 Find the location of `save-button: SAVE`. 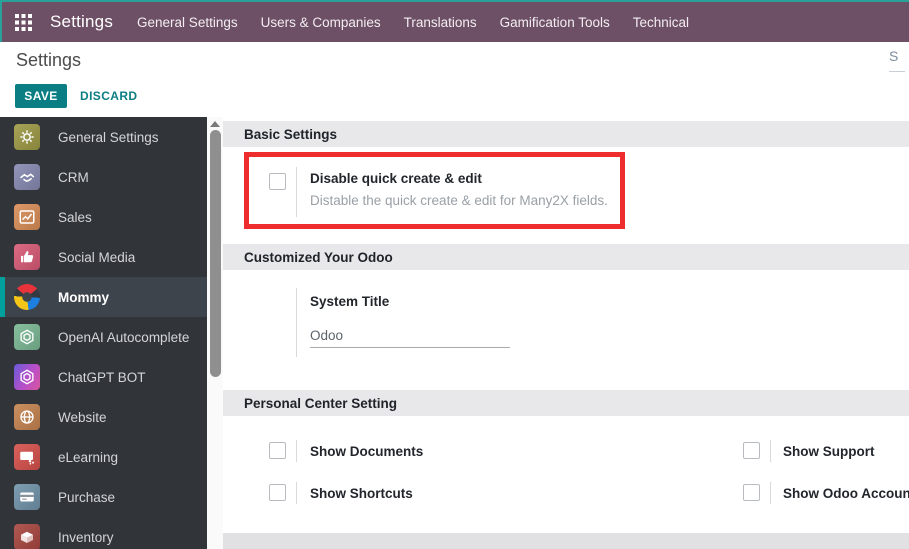

save-button: SAVE is located at coordinates (41, 96).